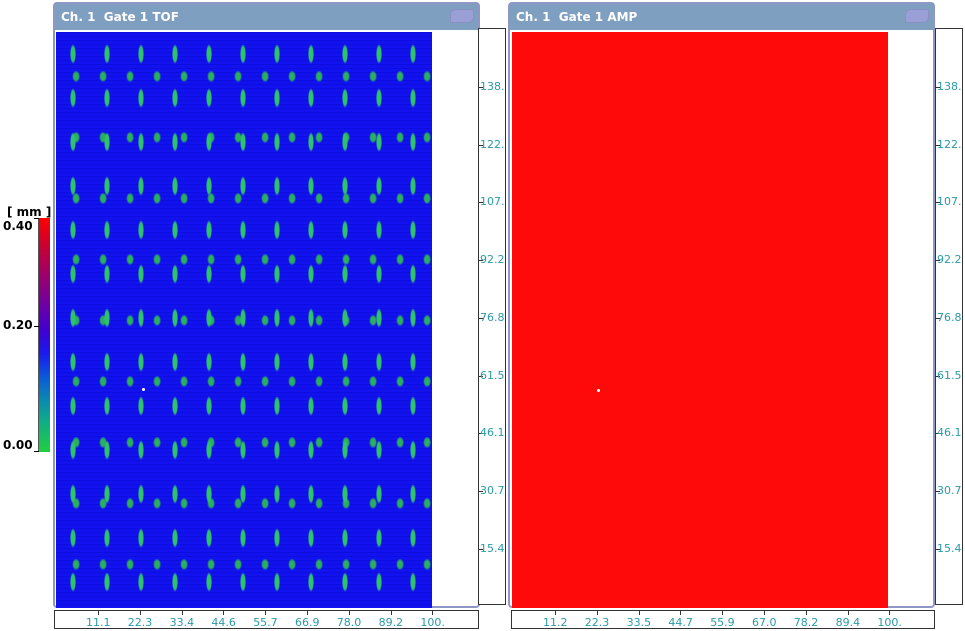 The height and width of the screenshot is (631, 965). What do you see at coordinates (806, 622) in the screenshot?
I see `x-axis-tick-label: 78.2` at bounding box center [806, 622].